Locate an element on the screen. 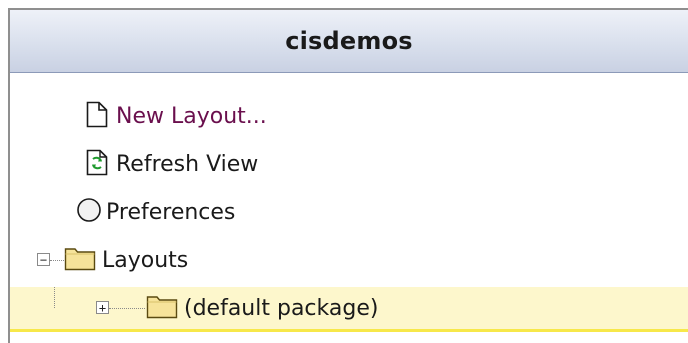 The image size is (688, 343). preferences-circle-icon is located at coordinates (89, 212).